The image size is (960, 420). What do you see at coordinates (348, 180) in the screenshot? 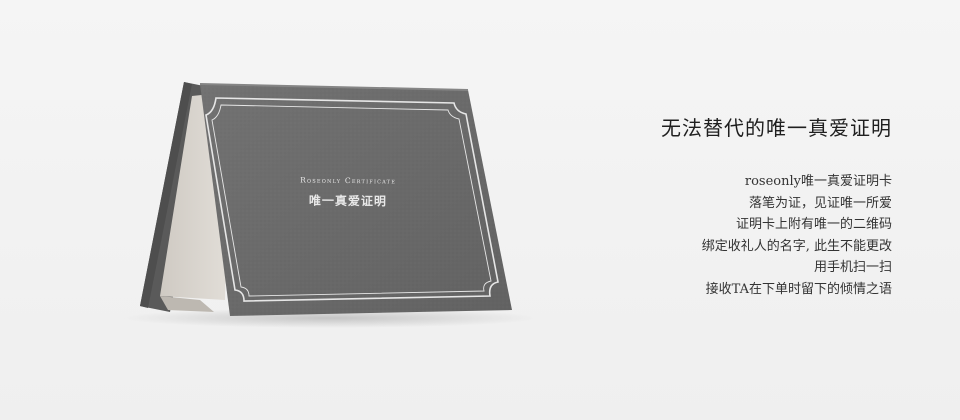
I see `card-title-en: Roseonly Certificate` at bounding box center [348, 180].